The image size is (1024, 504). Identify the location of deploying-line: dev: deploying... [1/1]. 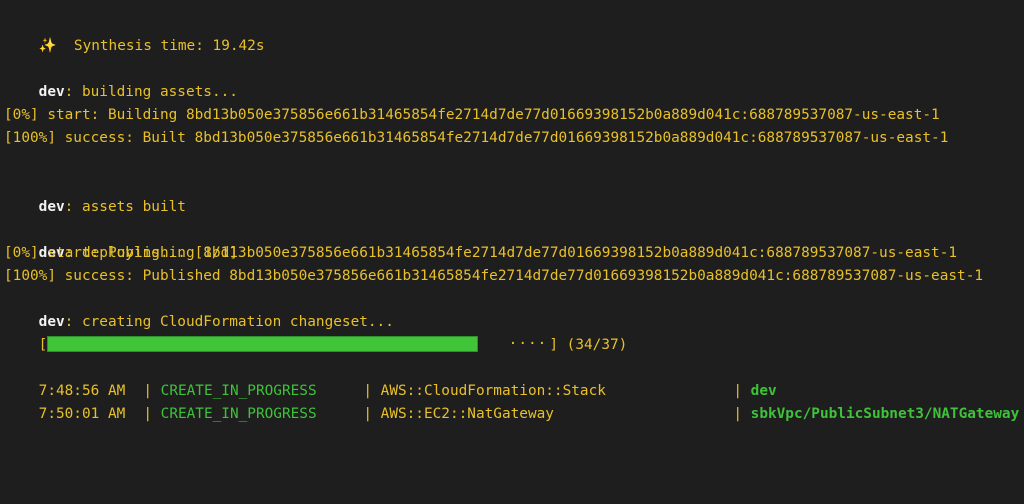
(121, 240).